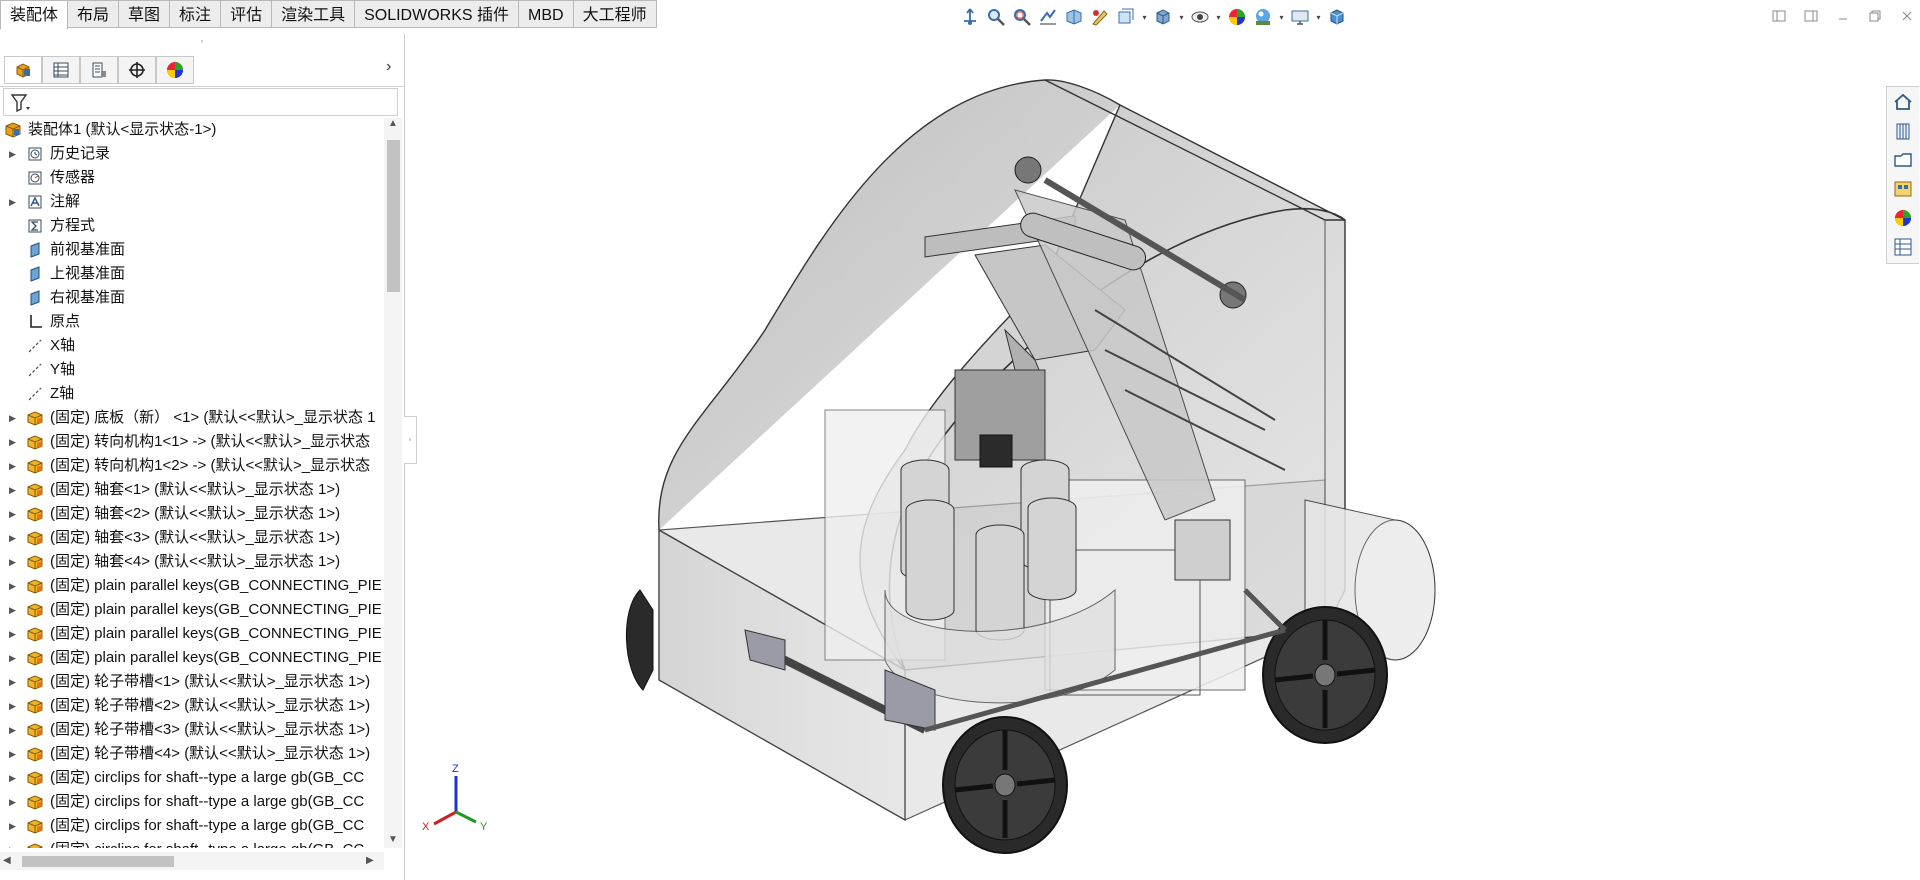 The image size is (1920, 880). I want to click on scroll-right-icon: ▶, so click(370, 860).